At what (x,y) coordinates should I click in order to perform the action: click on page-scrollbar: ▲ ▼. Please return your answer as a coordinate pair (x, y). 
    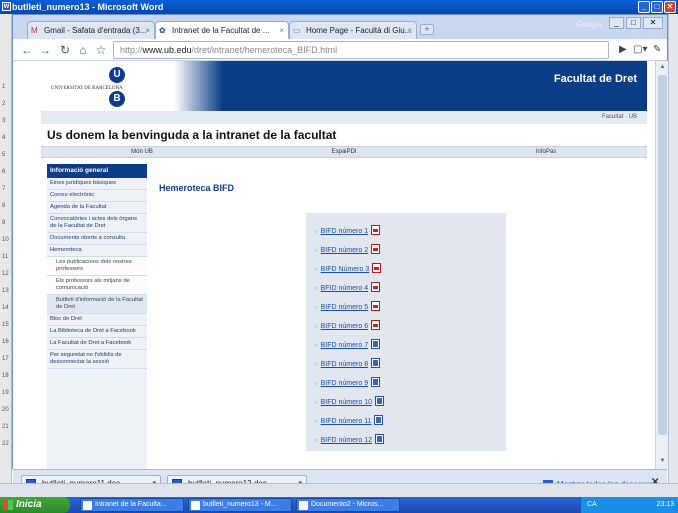
    Looking at the image, I should click on (661, 265).